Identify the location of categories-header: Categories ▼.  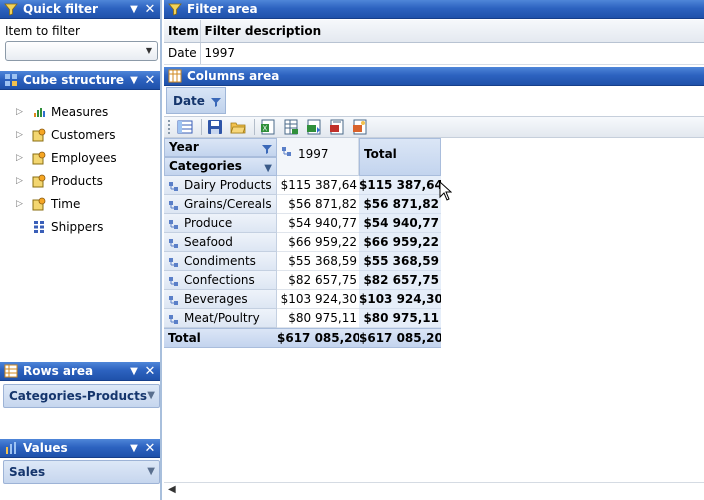
(220, 166).